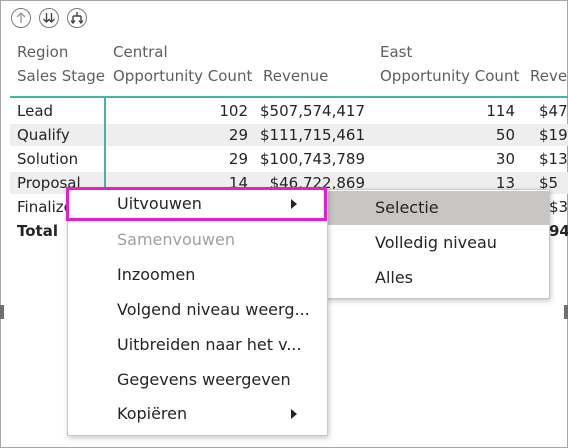 This screenshot has width=568, height=448. What do you see at coordinates (47, 159) in the screenshot?
I see `row-label: Solution` at bounding box center [47, 159].